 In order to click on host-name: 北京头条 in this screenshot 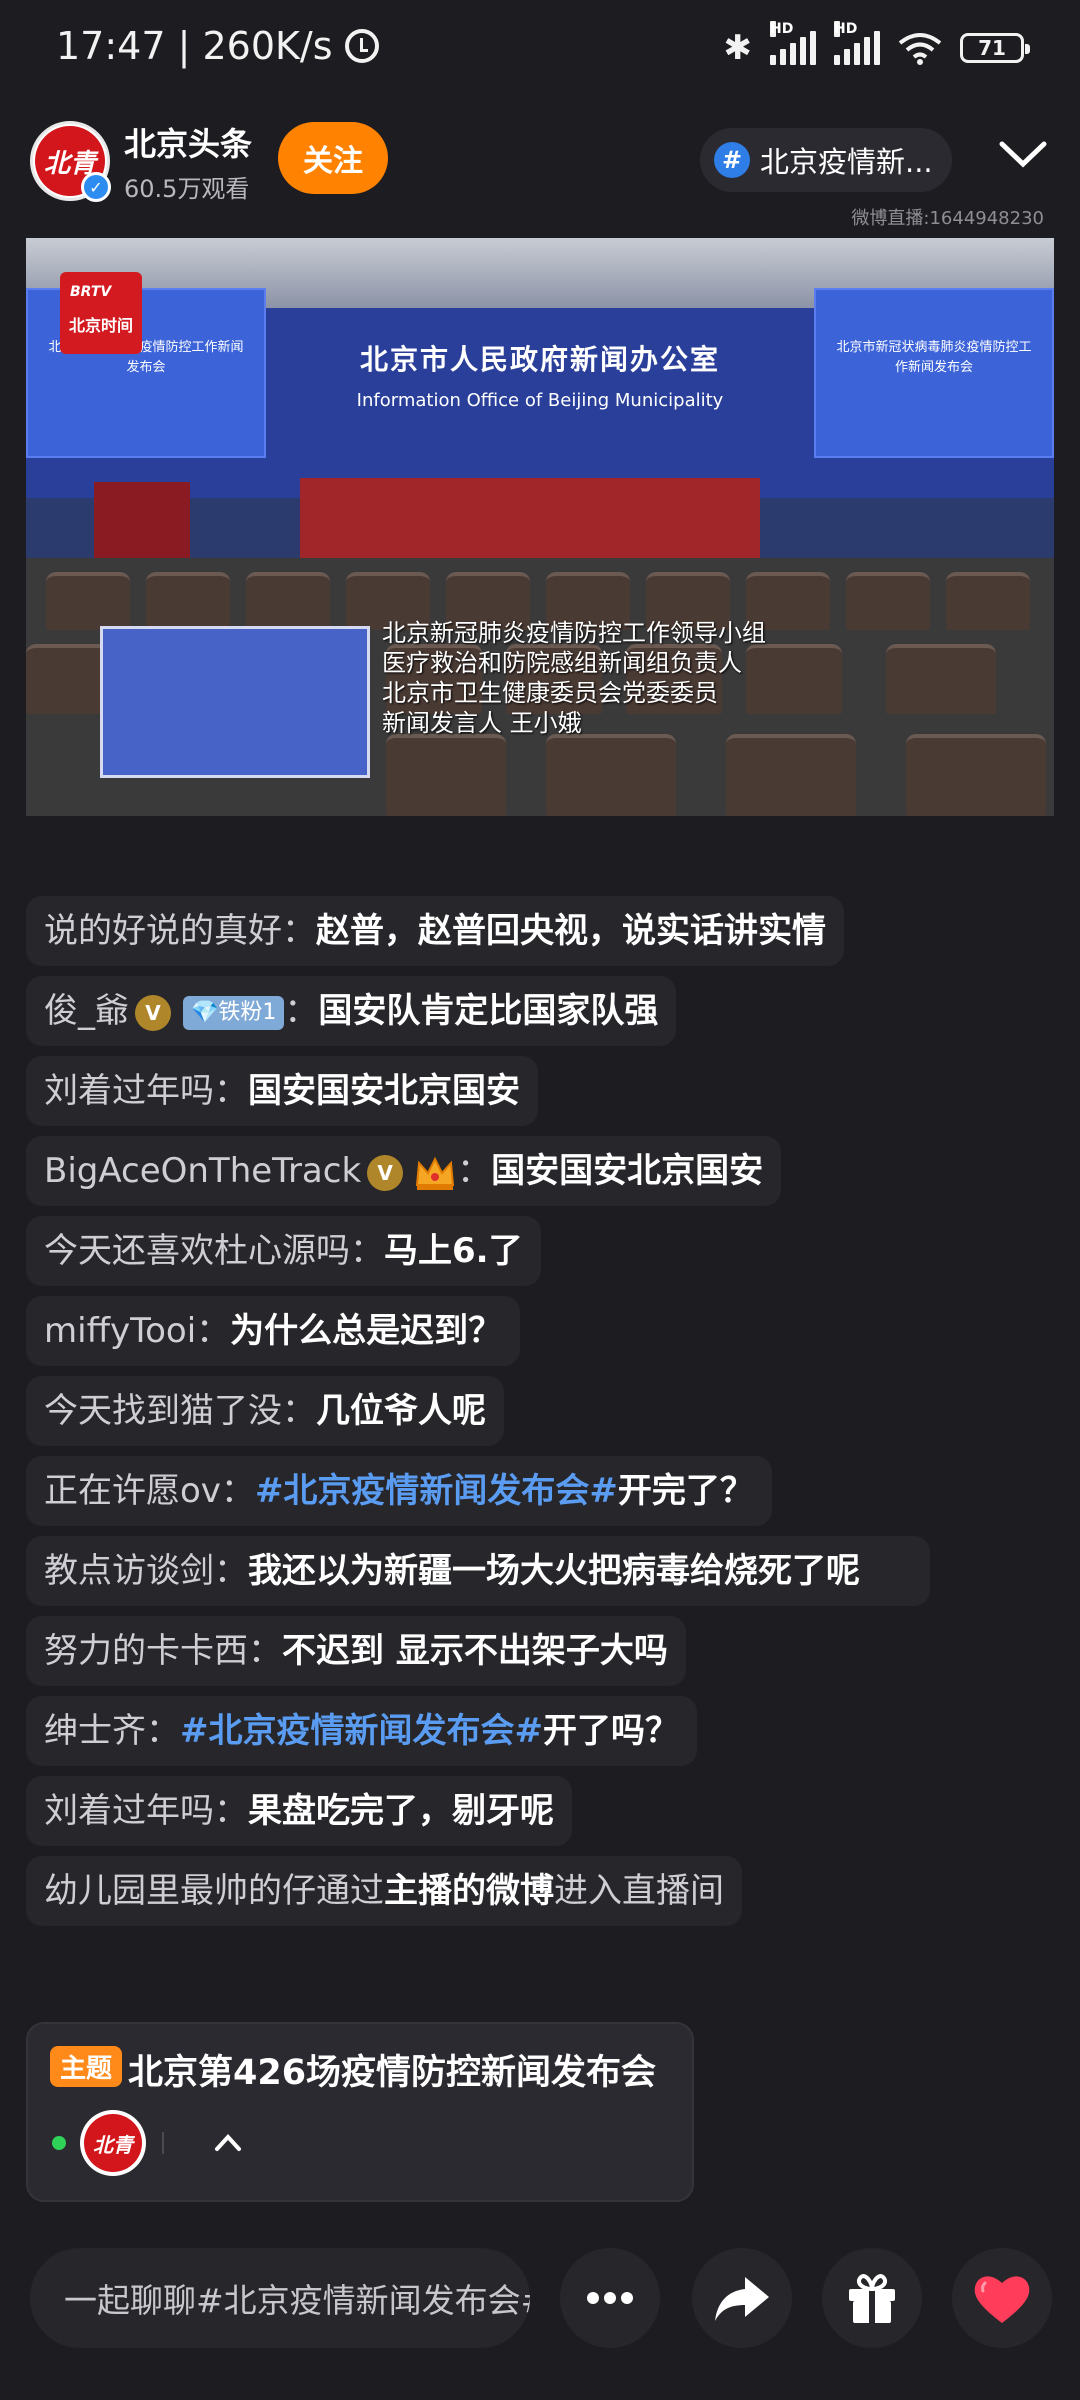, I will do `click(188, 143)`.